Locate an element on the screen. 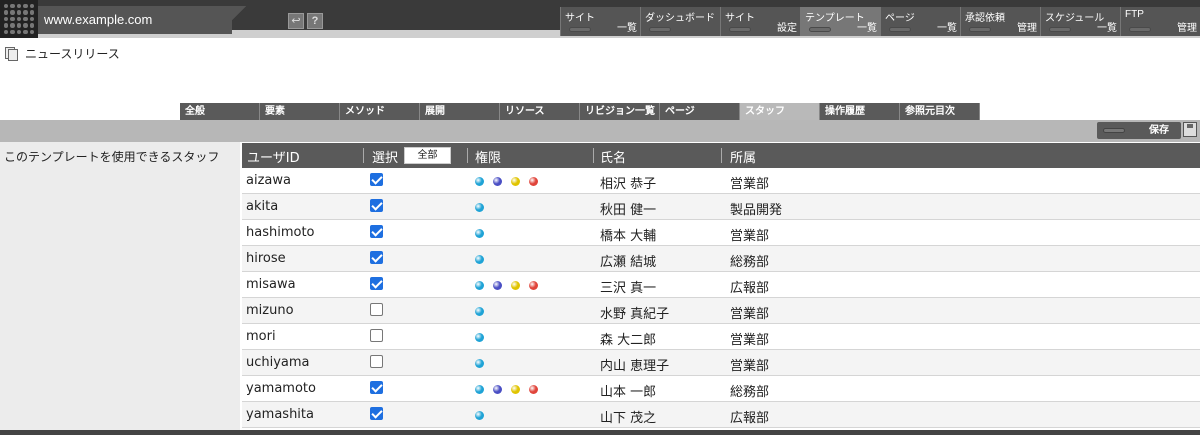 This screenshot has height=435, width=1200. table-row: hashimoto 橋本 大輔 営業部 is located at coordinates (721, 233).